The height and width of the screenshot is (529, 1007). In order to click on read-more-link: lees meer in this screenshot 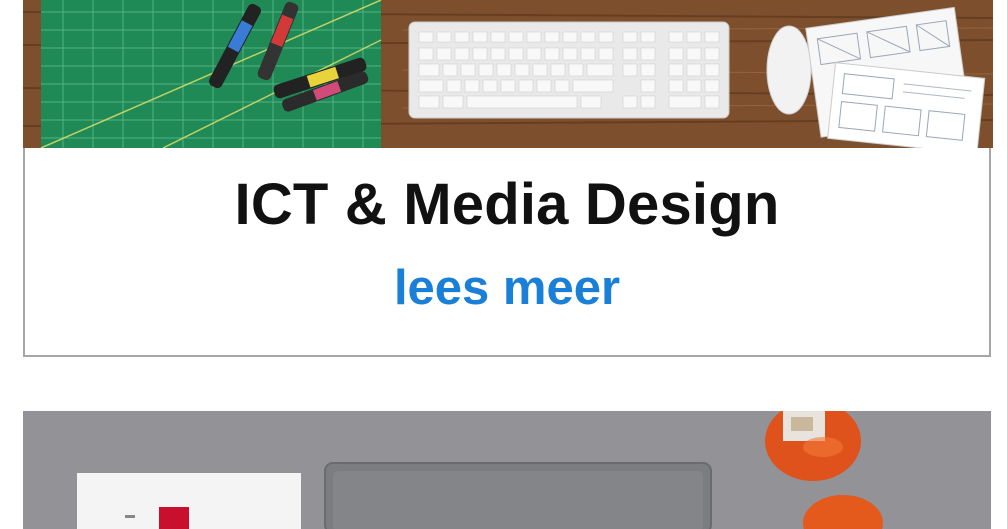, I will do `click(507, 288)`.